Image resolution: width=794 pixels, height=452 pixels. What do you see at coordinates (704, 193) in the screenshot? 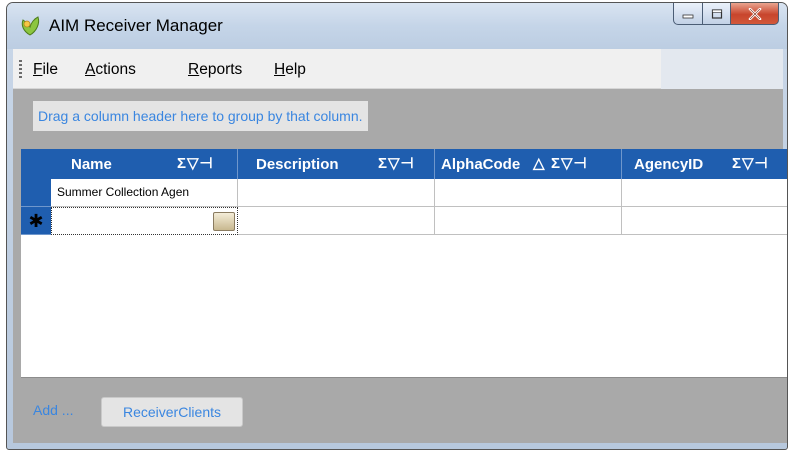
I see `cell-agencyid` at bounding box center [704, 193].